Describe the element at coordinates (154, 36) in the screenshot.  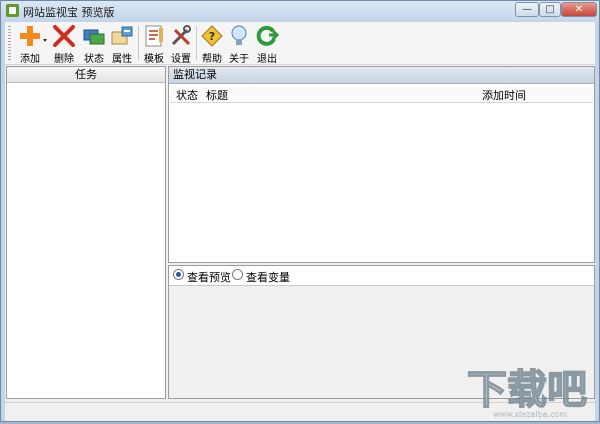
I see `template-icon` at that location.